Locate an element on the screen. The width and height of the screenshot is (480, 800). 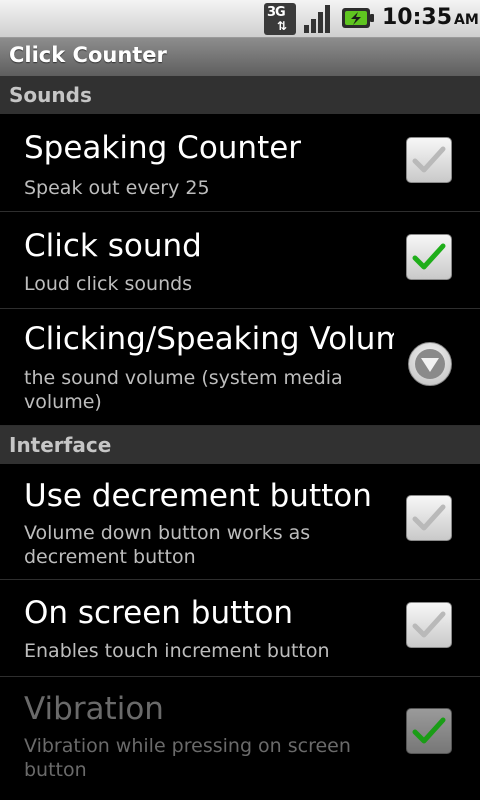
category-label: Interface is located at coordinates (60, 445).